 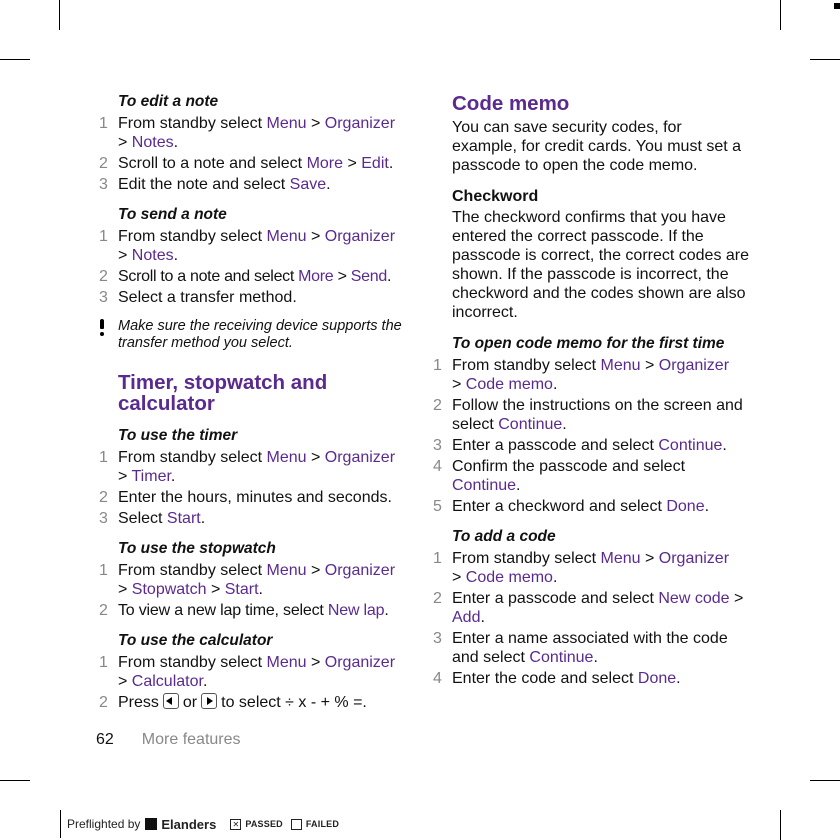 I want to click on add-link: Add, so click(x=466, y=617).